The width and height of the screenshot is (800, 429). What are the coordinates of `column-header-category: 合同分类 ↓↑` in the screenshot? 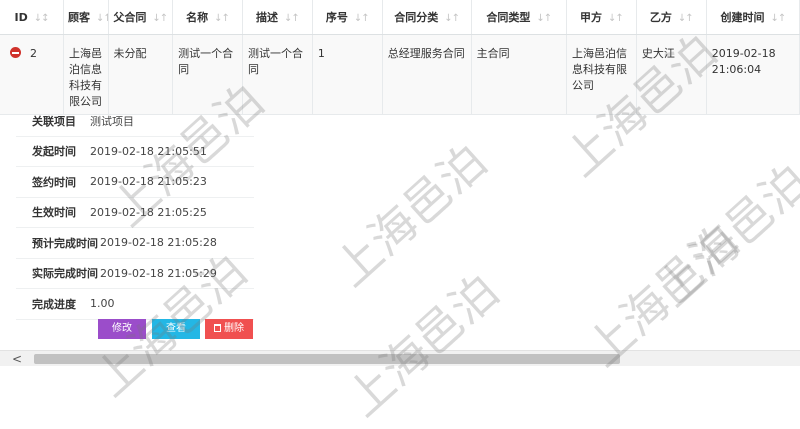 It's located at (427, 17).